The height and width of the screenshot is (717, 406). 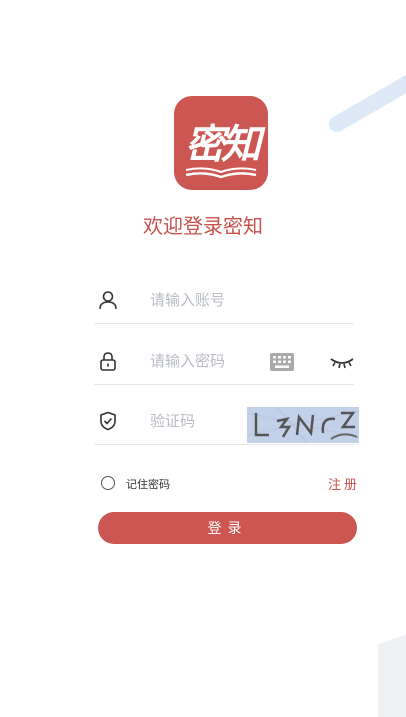 What do you see at coordinates (210, 300) in the screenshot?
I see `account-input` at bounding box center [210, 300].